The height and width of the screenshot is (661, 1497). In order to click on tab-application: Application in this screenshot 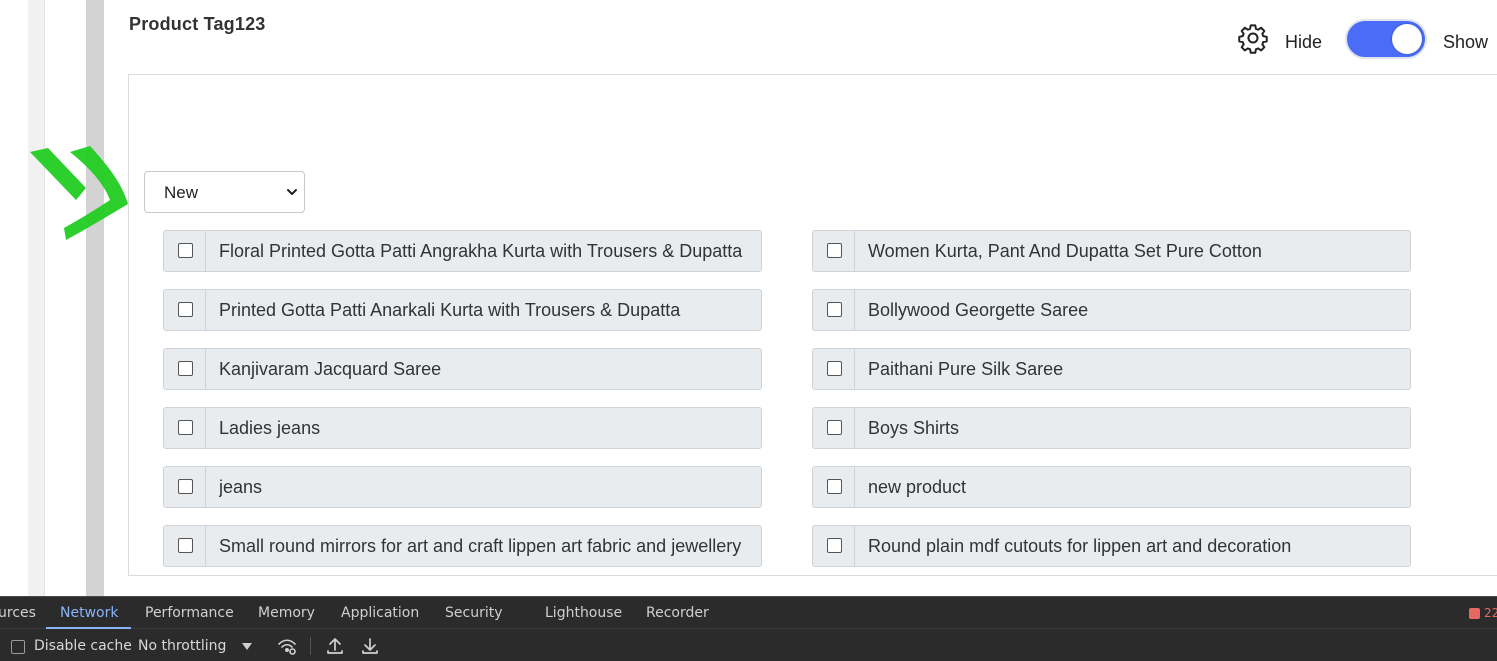, I will do `click(380, 613)`.